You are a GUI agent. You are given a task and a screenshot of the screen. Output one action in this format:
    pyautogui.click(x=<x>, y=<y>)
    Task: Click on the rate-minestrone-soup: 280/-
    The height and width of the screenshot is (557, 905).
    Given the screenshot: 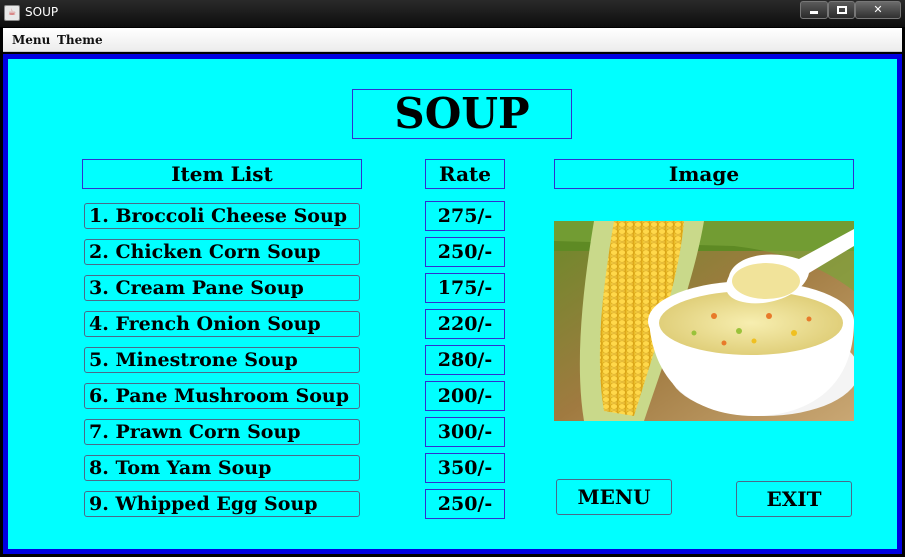 What is the action you would take?
    pyautogui.click(x=465, y=360)
    